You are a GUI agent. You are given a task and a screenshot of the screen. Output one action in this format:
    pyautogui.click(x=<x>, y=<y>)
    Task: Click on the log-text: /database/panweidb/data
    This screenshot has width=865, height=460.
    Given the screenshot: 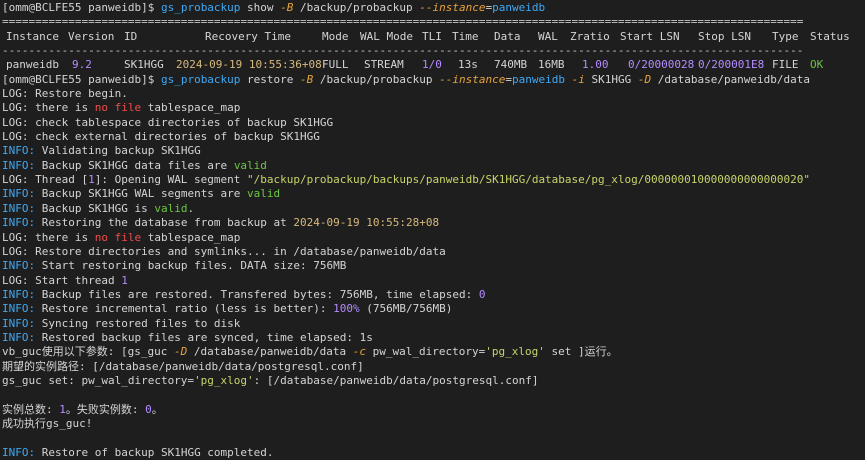 What is the action you would take?
    pyautogui.click(x=270, y=352)
    